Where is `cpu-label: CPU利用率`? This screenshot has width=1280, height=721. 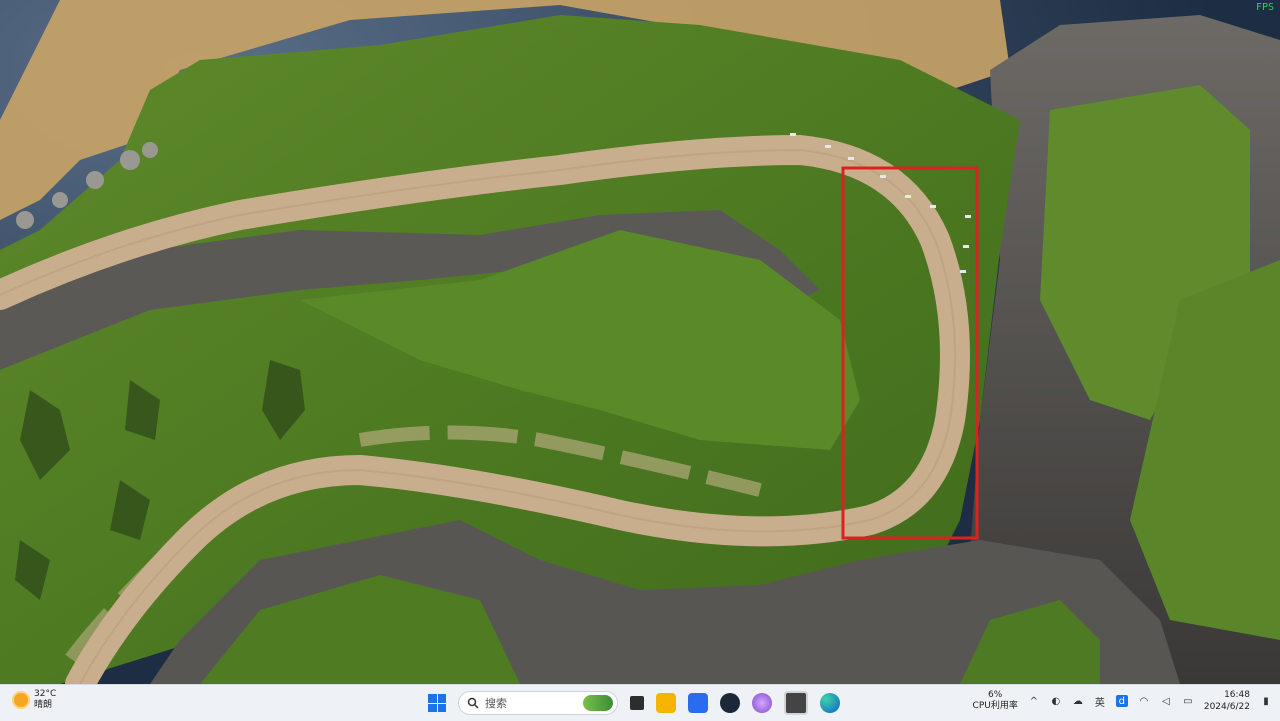
cpu-label: CPU利用率 is located at coordinates (995, 706).